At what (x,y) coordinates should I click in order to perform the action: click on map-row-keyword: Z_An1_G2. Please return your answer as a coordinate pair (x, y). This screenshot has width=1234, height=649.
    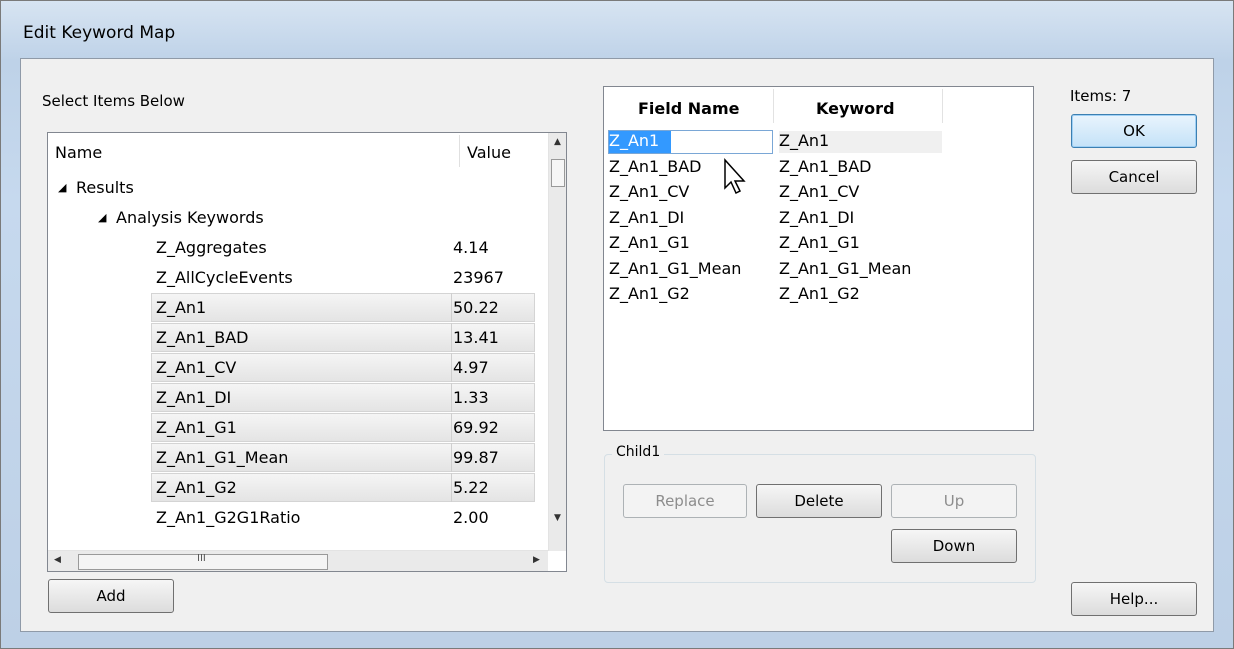
    Looking at the image, I should click on (819, 297).